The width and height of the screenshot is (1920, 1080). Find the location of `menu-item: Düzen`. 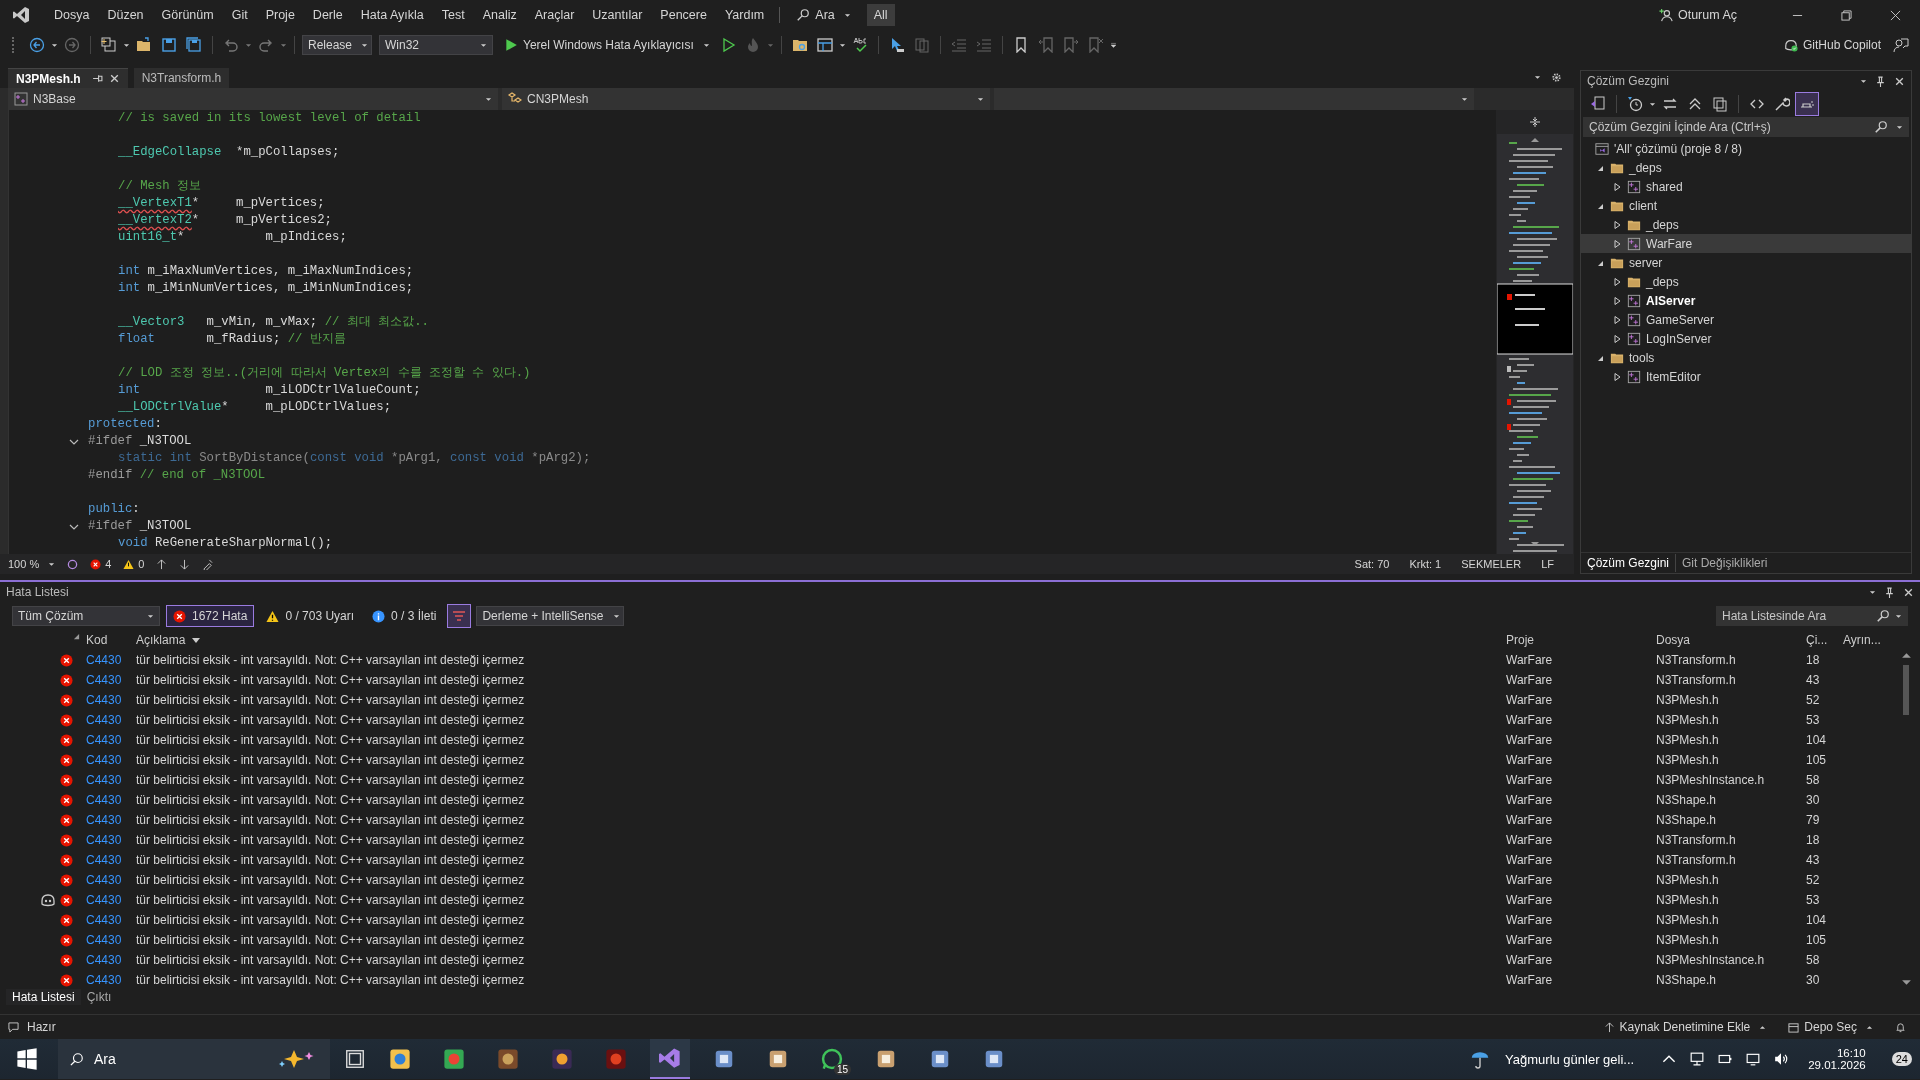

menu-item: Düzen is located at coordinates (125, 15).